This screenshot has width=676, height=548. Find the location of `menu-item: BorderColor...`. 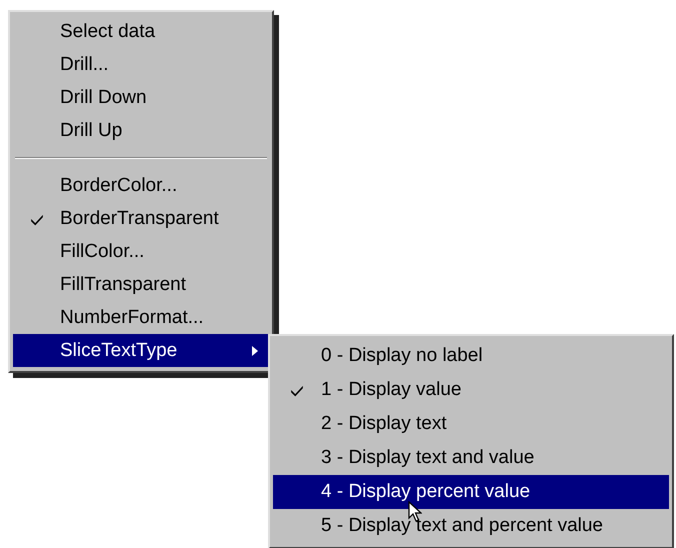

menu-item: BorderColor... is located at coordinates (141, 185).